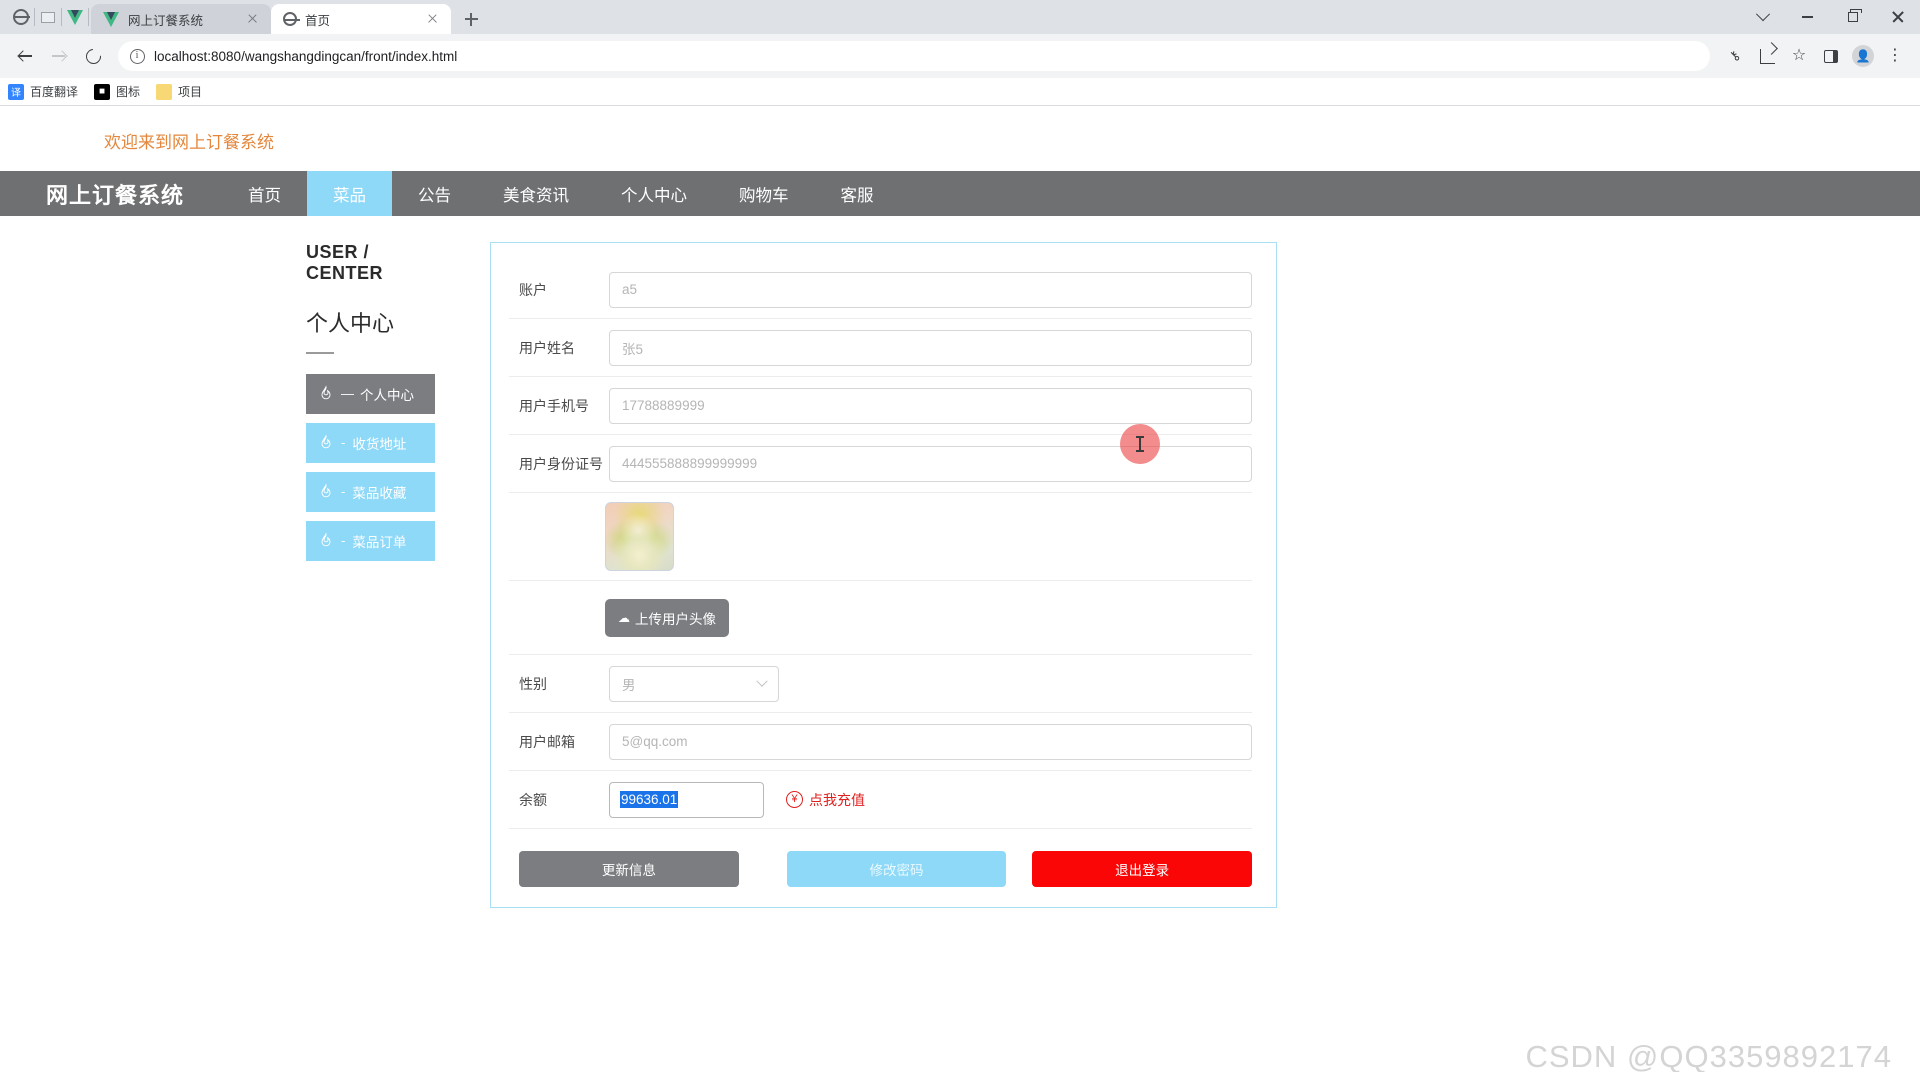 This screenshot has height=1072, width=1920. I want to click on watermark: CSDN @QQ3359892174, so click(1708, 1055).